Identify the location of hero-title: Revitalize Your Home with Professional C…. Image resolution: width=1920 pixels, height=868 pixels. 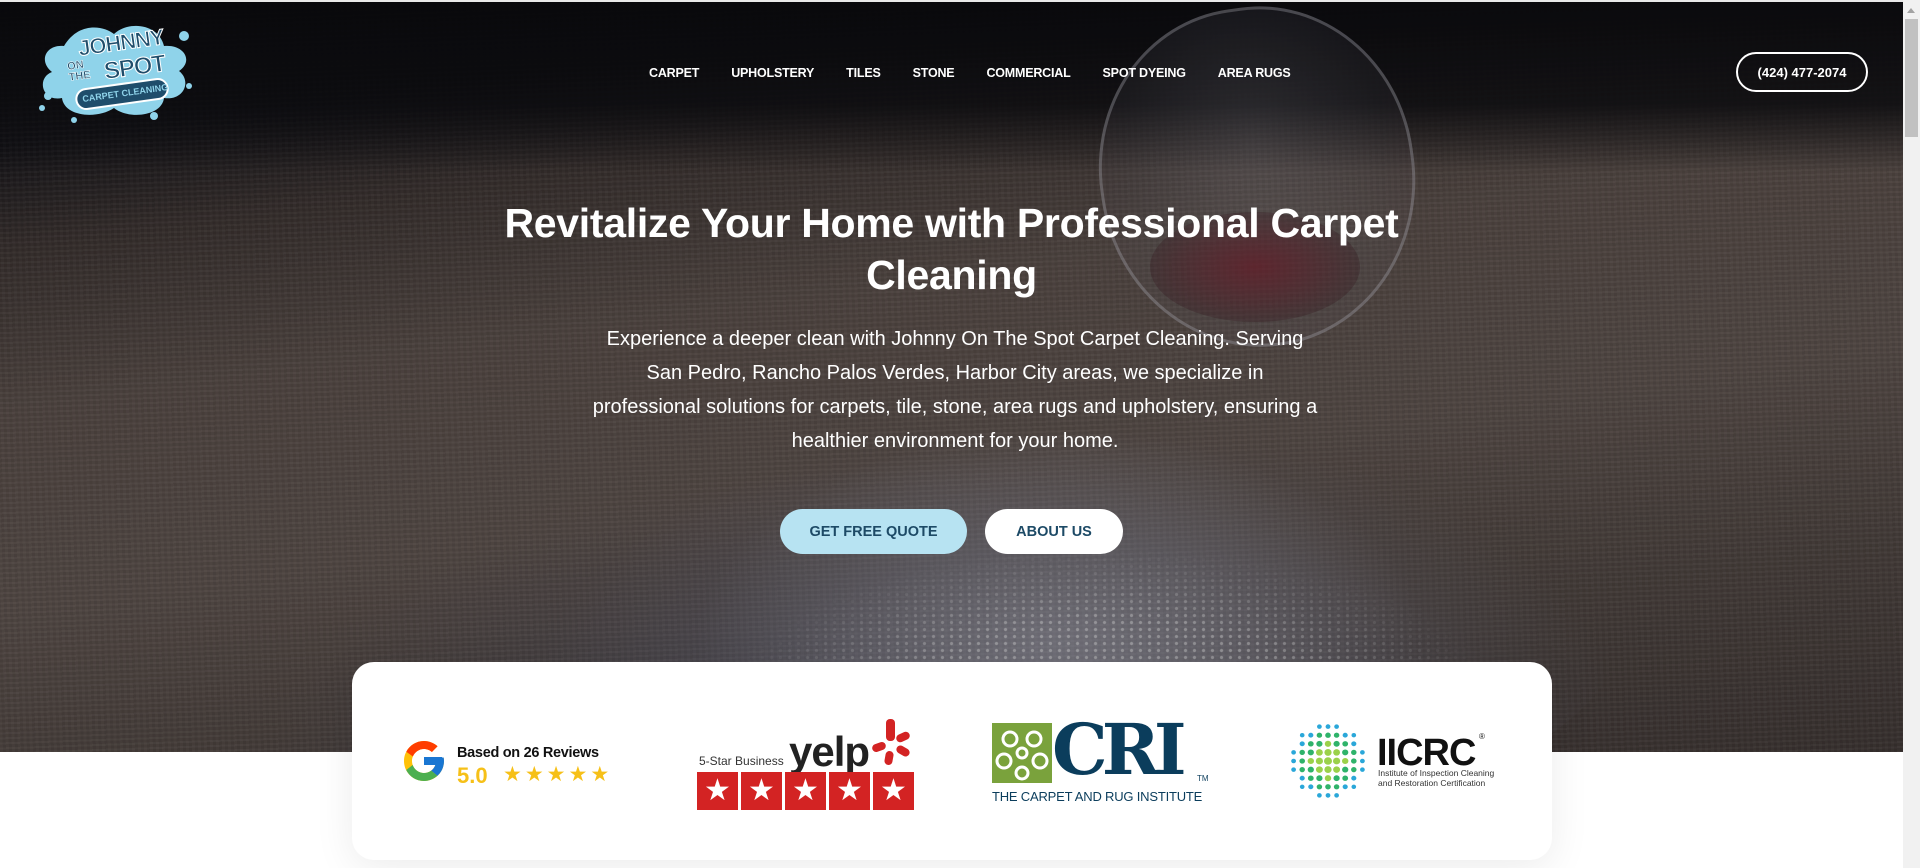
(951, 249).